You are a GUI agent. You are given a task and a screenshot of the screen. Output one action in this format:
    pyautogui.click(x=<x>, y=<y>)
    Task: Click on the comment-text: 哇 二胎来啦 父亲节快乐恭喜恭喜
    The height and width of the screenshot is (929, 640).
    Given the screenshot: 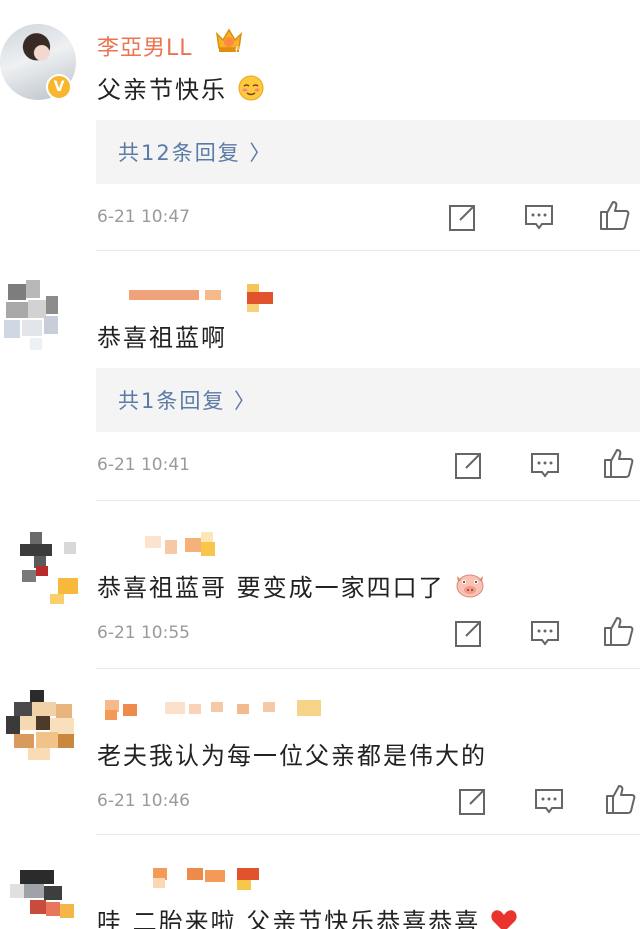 What is the action you would take?
    pyautogui.click(x=307, y=915)
    